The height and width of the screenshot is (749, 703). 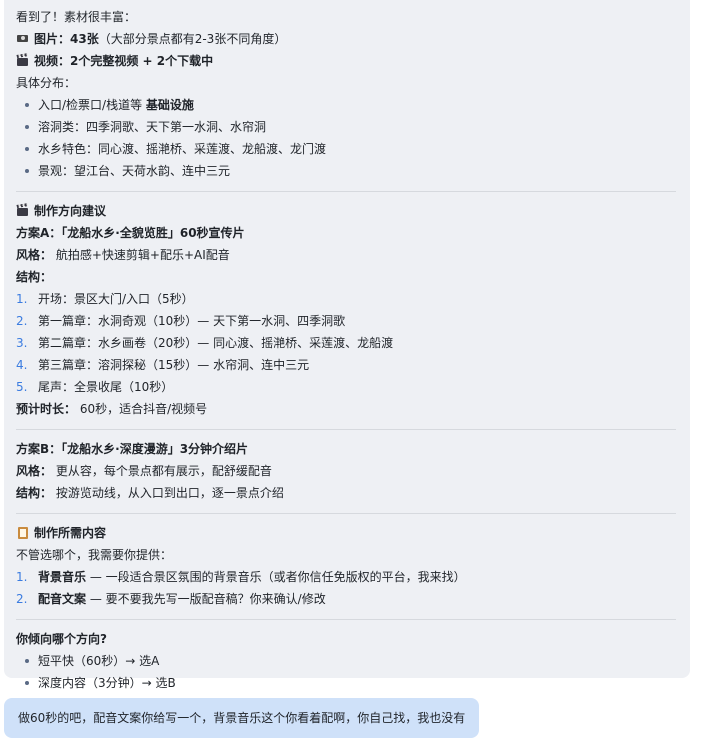 What do you see at coordinates (347, 149) in the screenshot?
I see `list-item: 水乡特色：同心渡、摇滟桥、采莲渡、龙船渡、龙门渡` at bounding box center [347, 149].